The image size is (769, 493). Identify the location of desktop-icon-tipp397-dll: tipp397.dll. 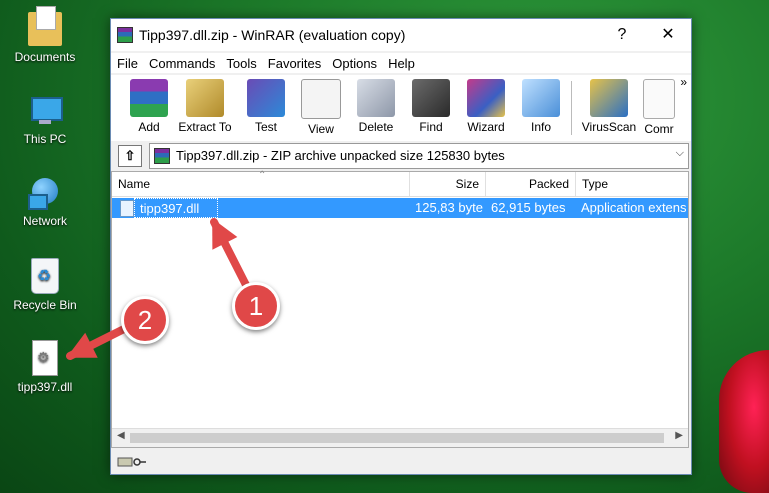
(45, 367).